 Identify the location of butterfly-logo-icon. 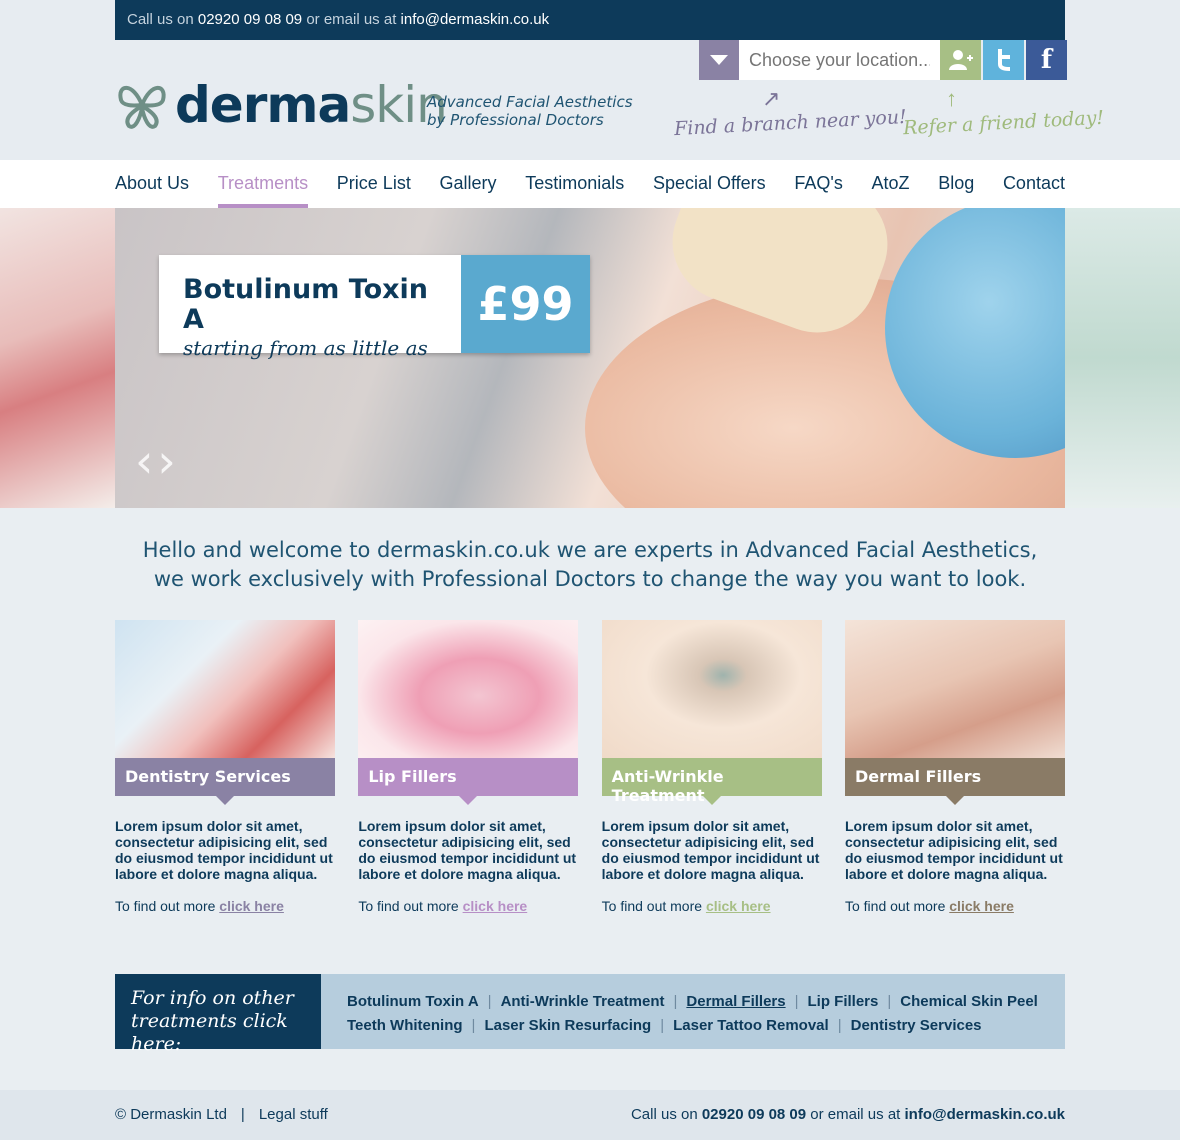
(142, 107).